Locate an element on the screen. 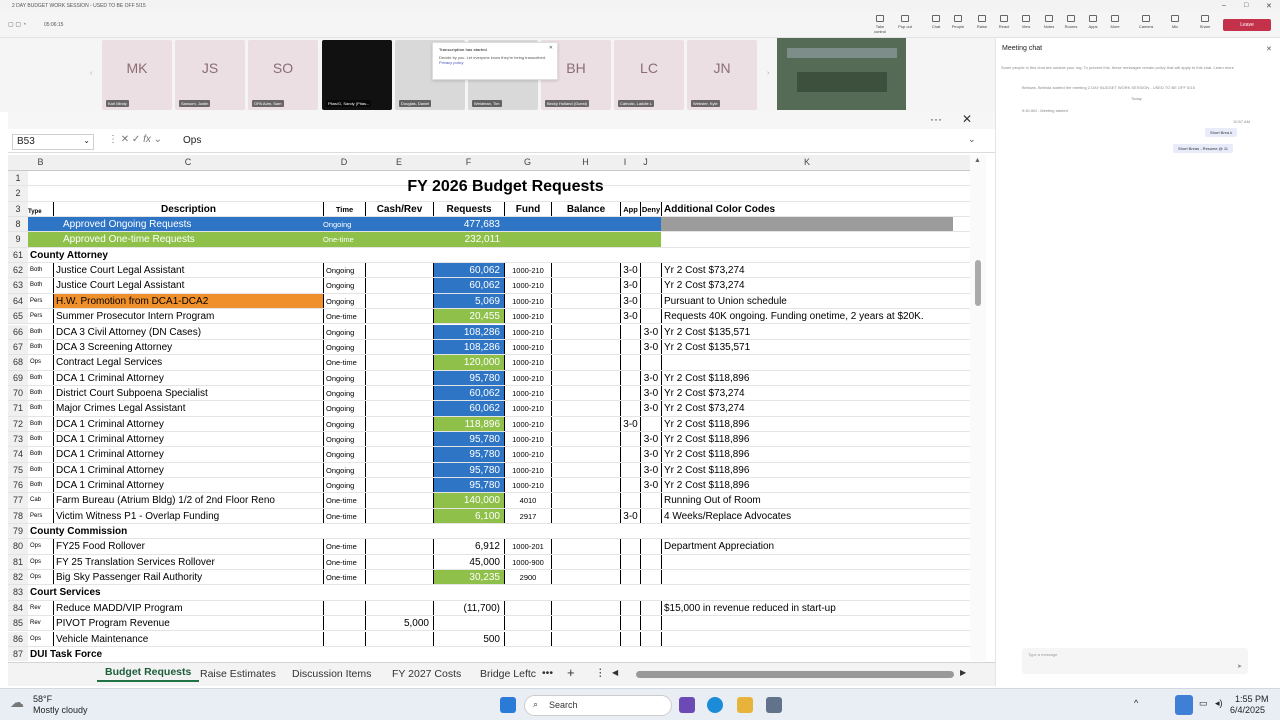 The image size is (1280, 720). requests-cell is located at coordinates (468, 623).